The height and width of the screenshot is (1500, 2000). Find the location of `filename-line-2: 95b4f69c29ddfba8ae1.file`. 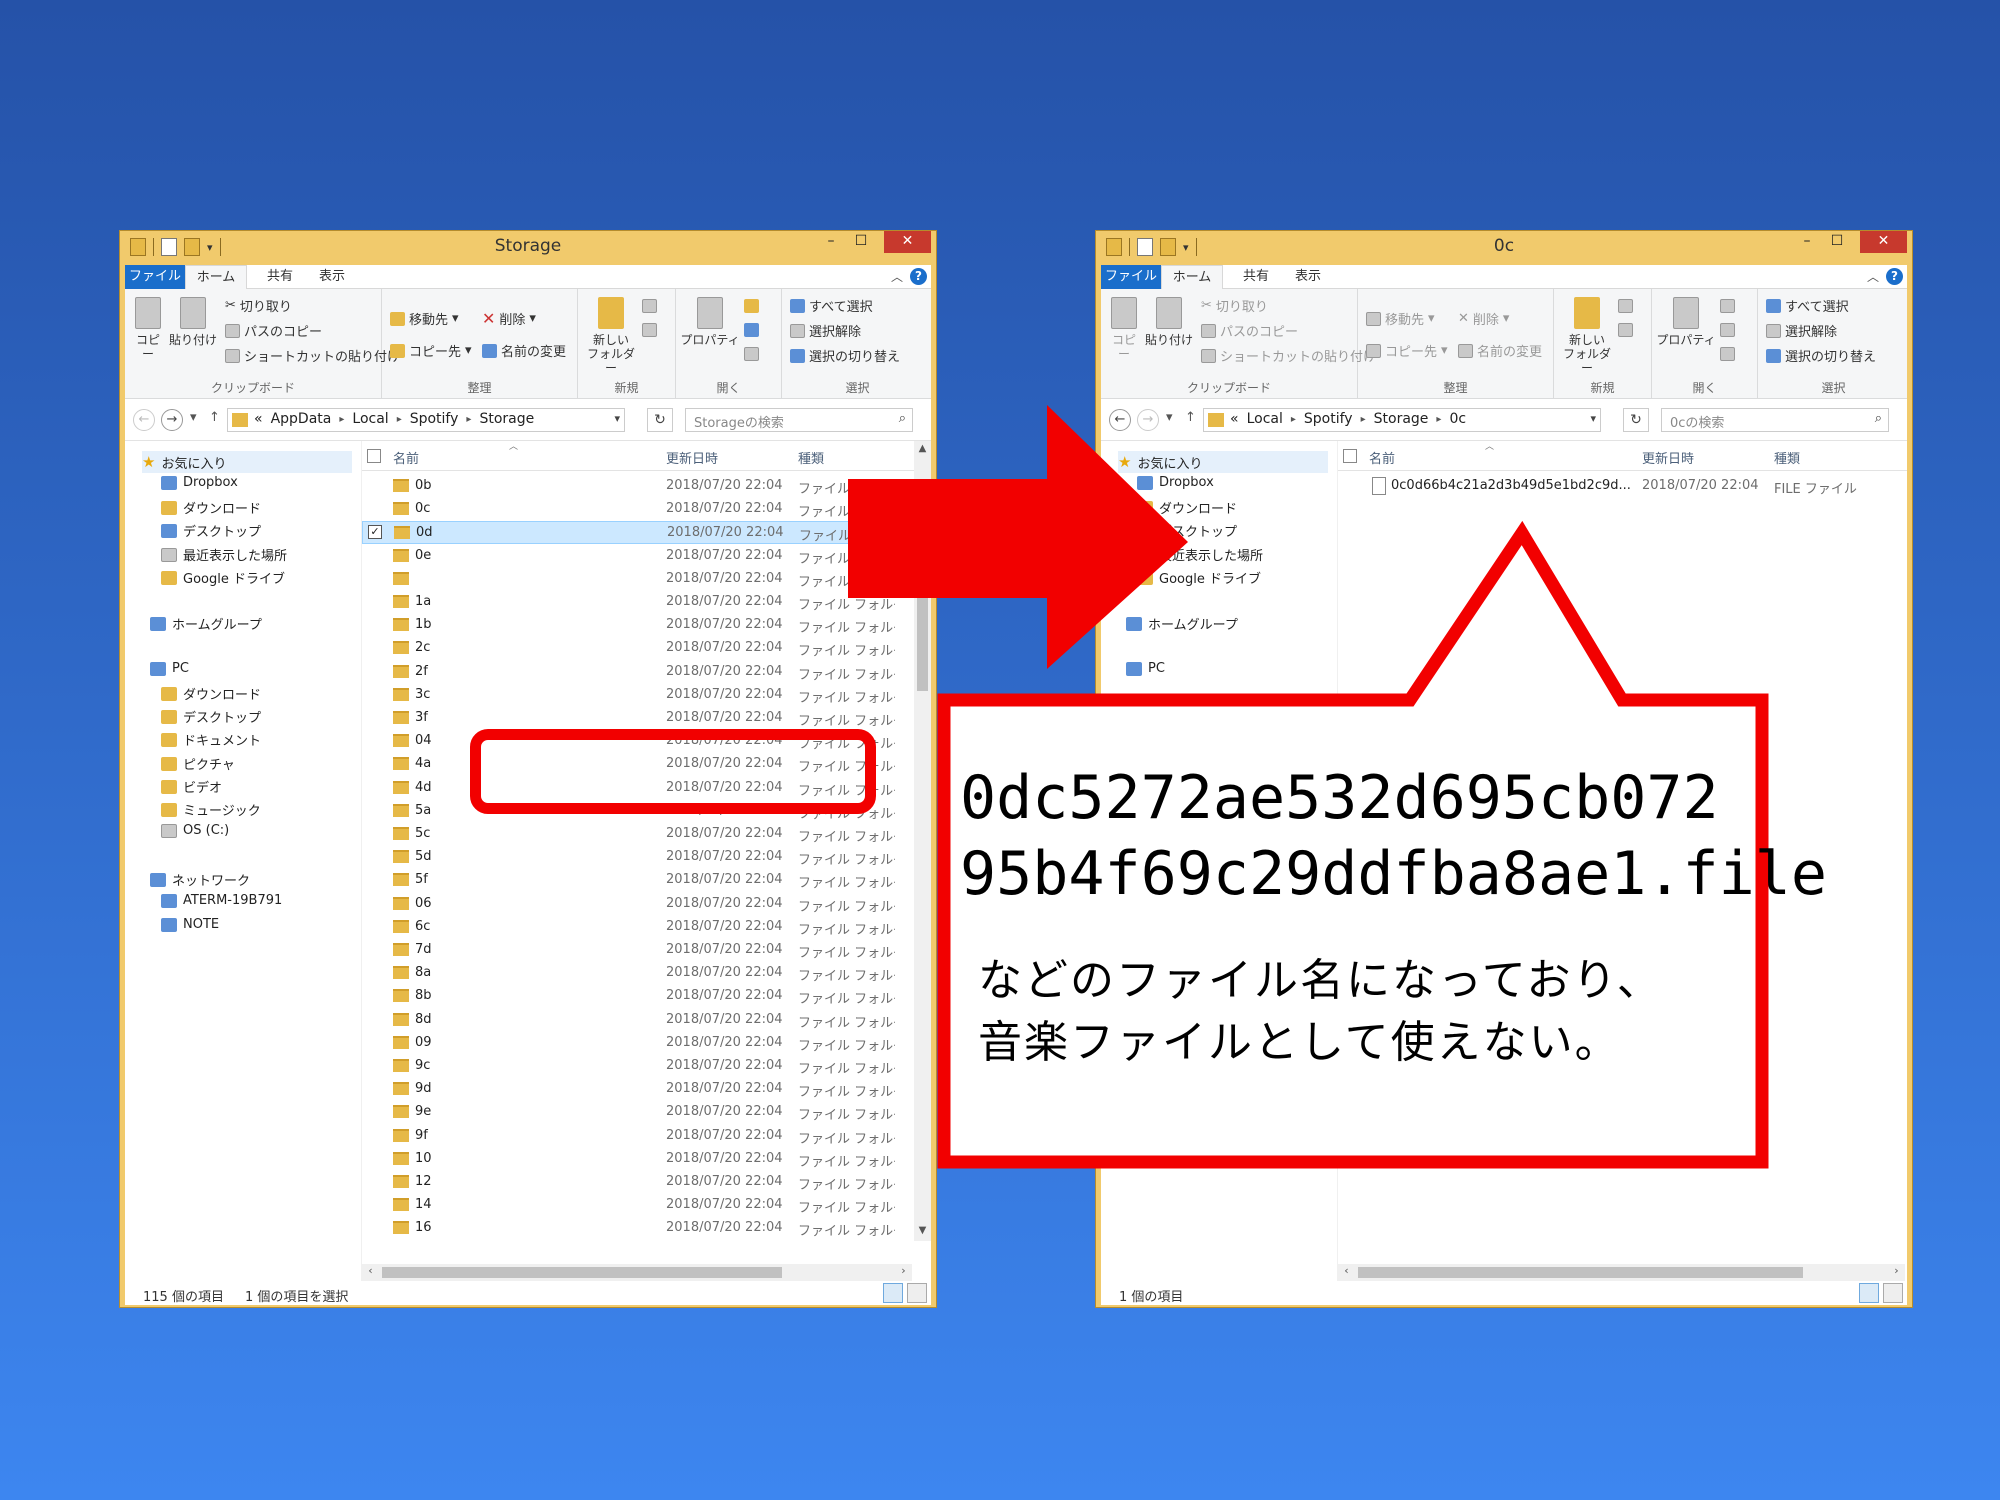

filename-line-2: 95b4f69c29ddfba8ae1.file is located at coordinates (1393, 874).